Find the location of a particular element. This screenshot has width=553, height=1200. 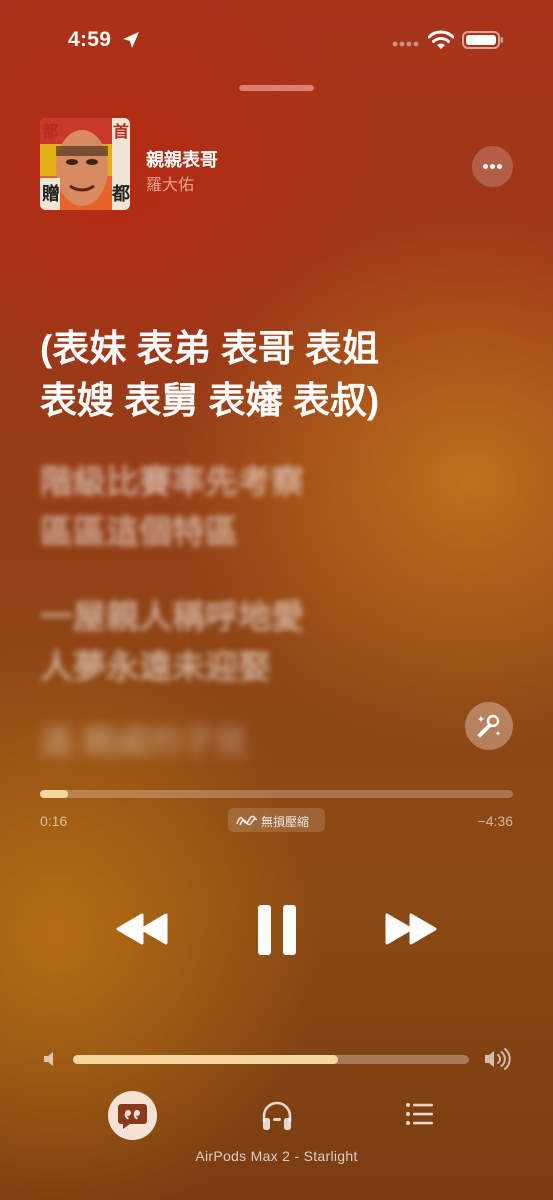

elapsed-time: 0:16 is located at coordinates (54, 821).